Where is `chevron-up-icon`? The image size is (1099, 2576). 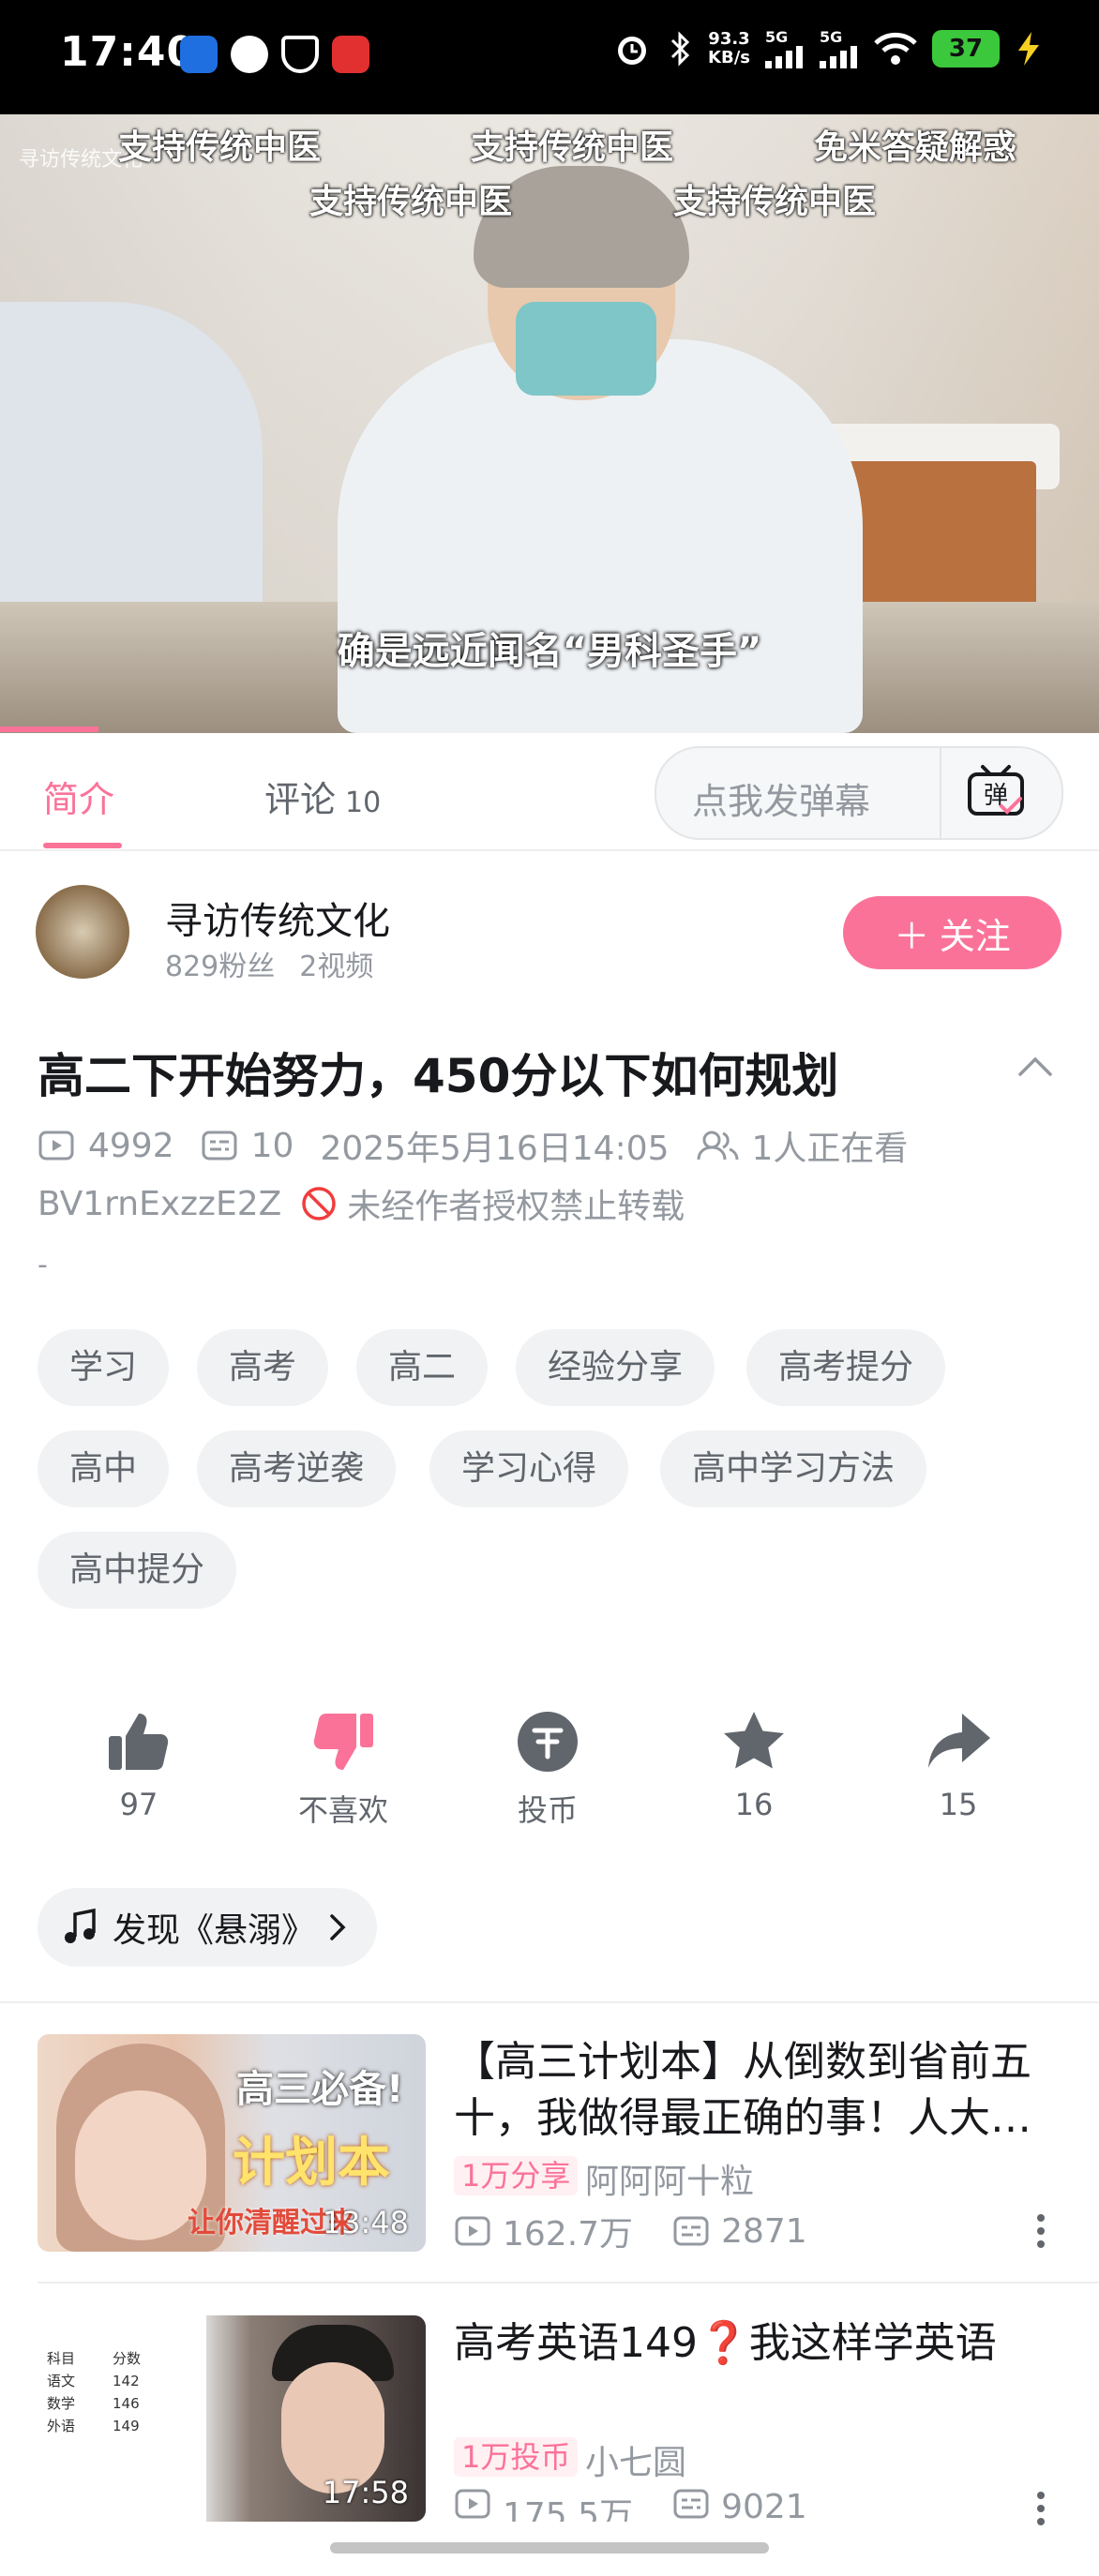 chevron-up-icon is located at coordinates (1035, 1065).